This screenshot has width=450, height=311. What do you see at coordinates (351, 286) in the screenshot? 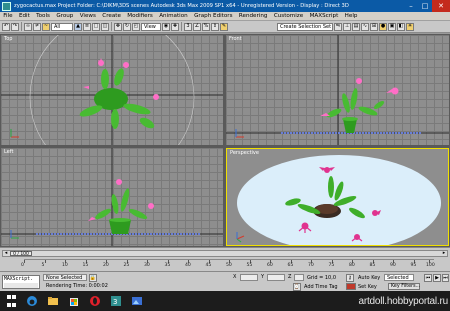
I see `set-key-mode-indicator` at bounding box center [351, 286].